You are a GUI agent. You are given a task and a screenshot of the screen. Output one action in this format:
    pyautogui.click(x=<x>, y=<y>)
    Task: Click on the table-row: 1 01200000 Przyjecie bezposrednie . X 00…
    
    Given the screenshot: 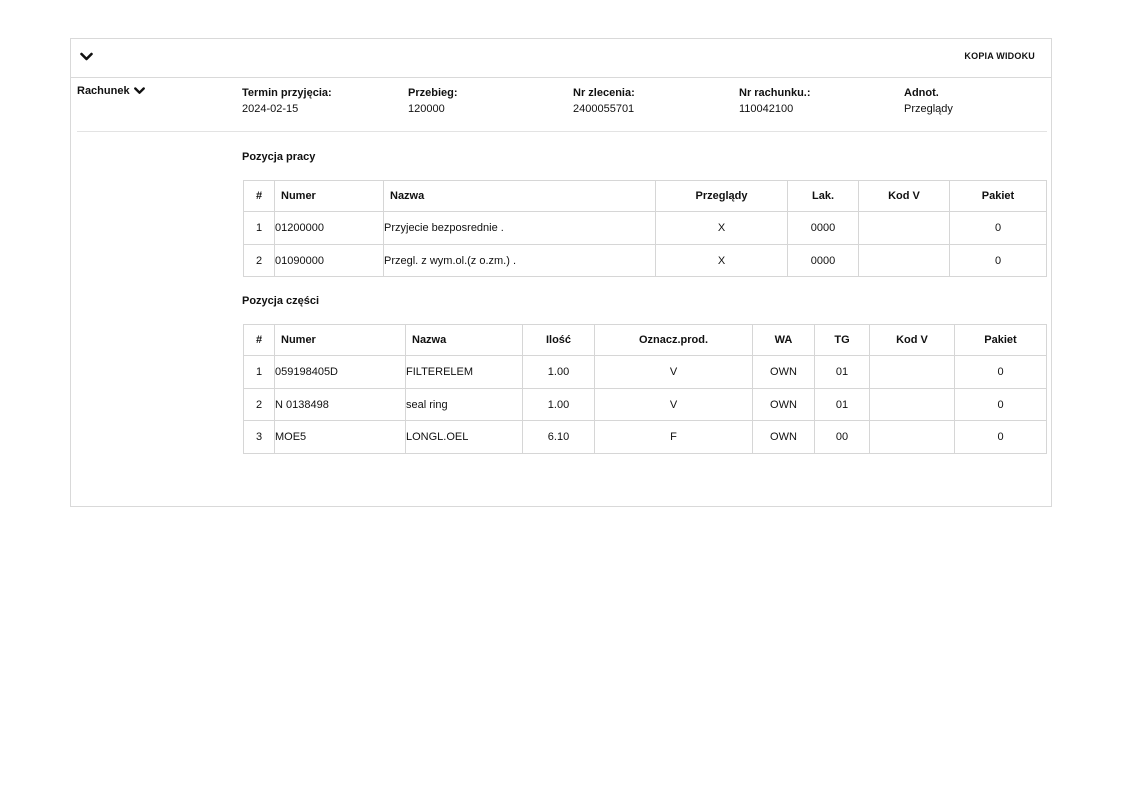 What is the action you would take?
    pyautogui.click(x=645, y=228)
    